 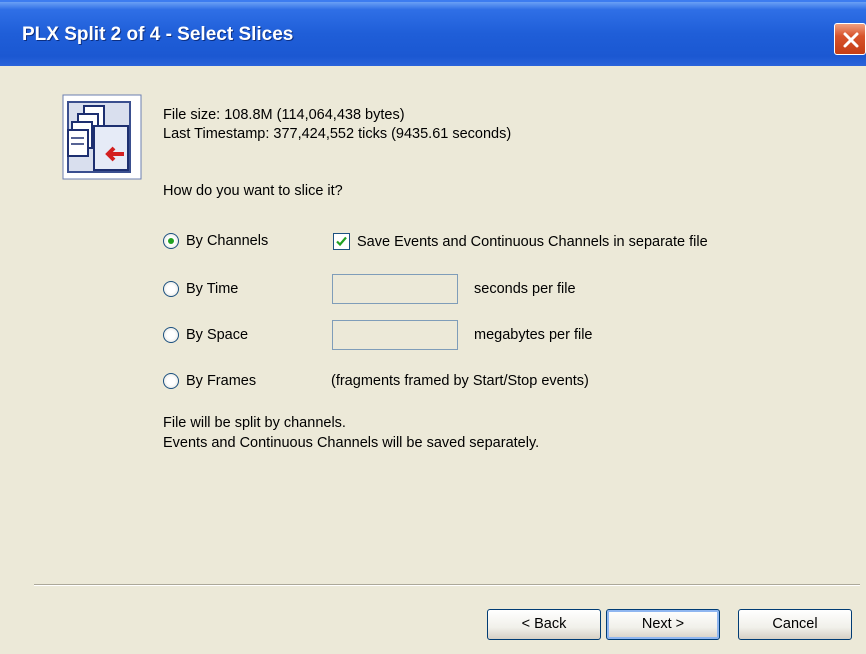 I want to click on megabytes-per-file-input, so click(x=395, y=335).